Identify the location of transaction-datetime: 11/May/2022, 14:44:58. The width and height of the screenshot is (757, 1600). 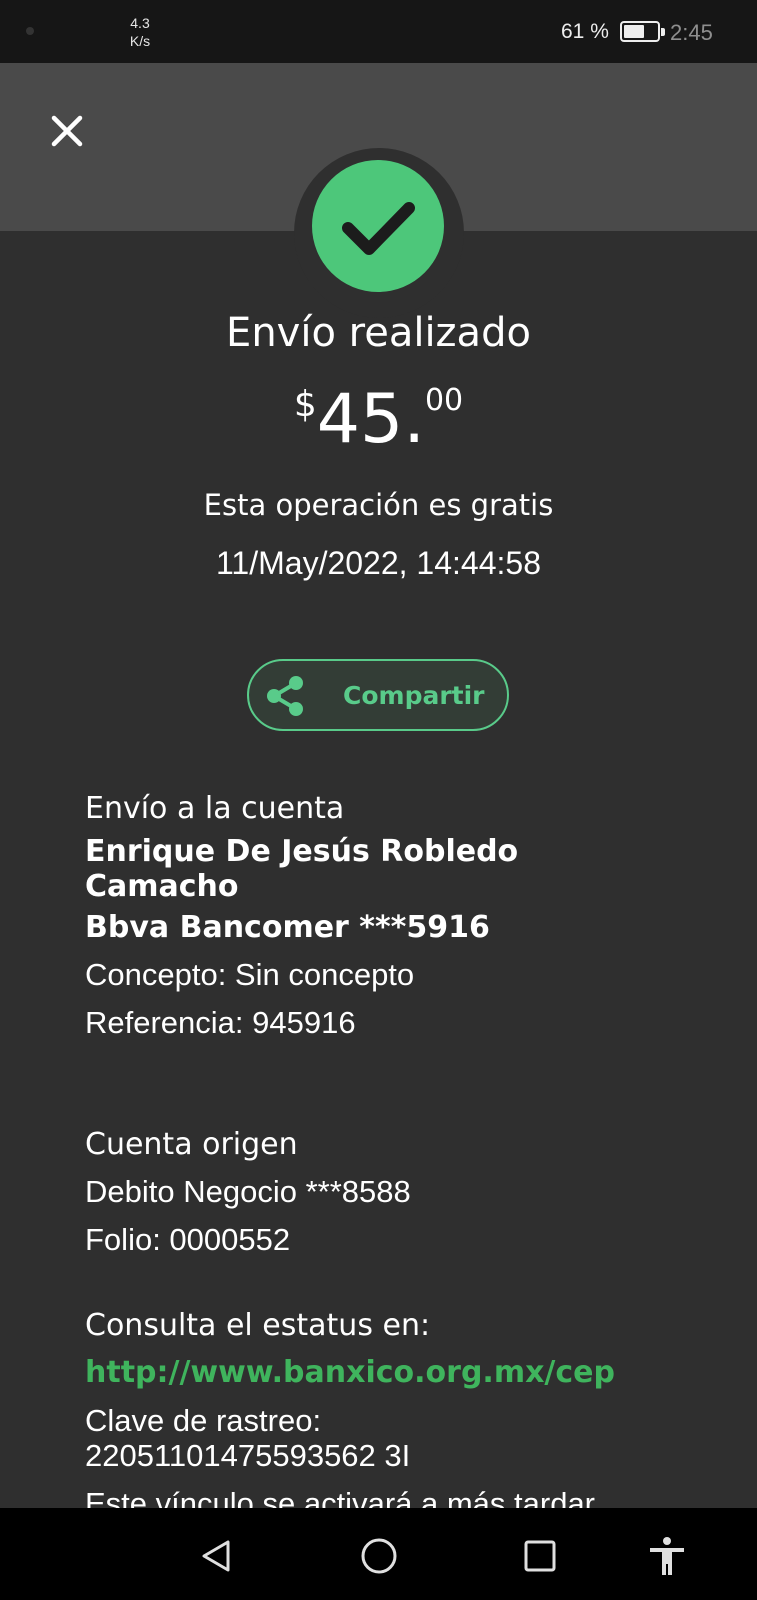
(378, 563).